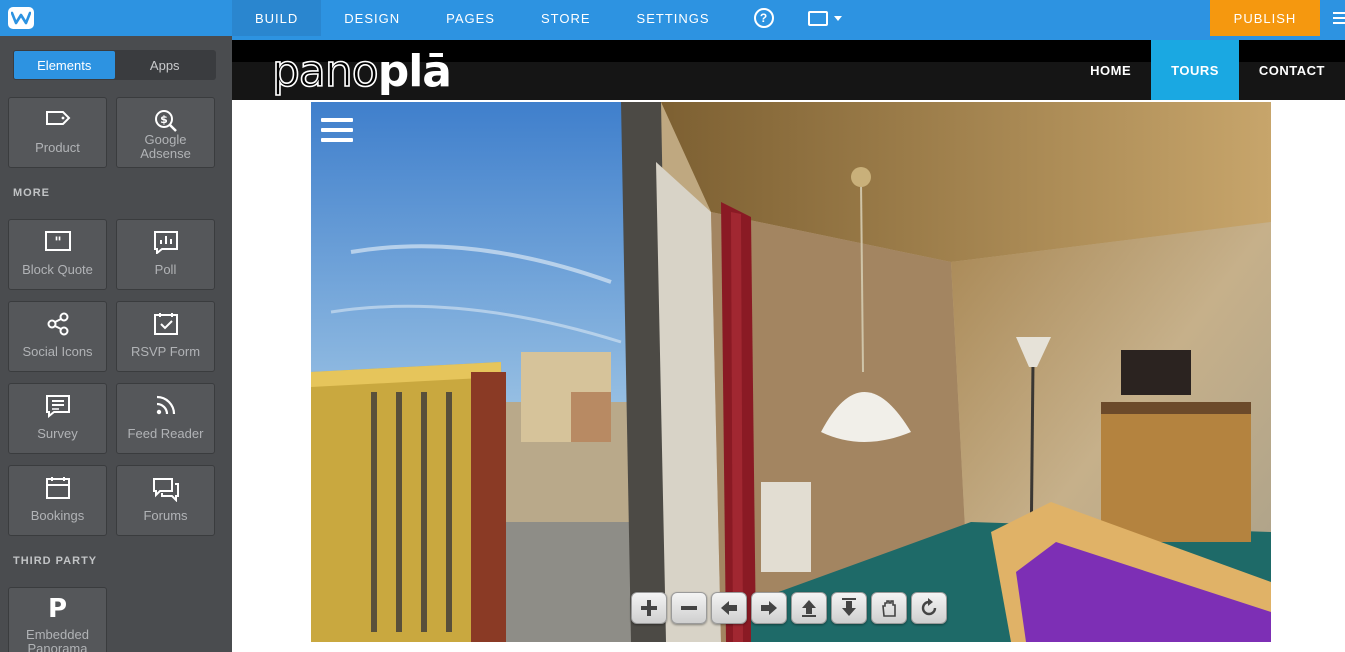  Describe the element at coordinates (165, 269) in the screenshot. I see `element-label: Poll` at that location.